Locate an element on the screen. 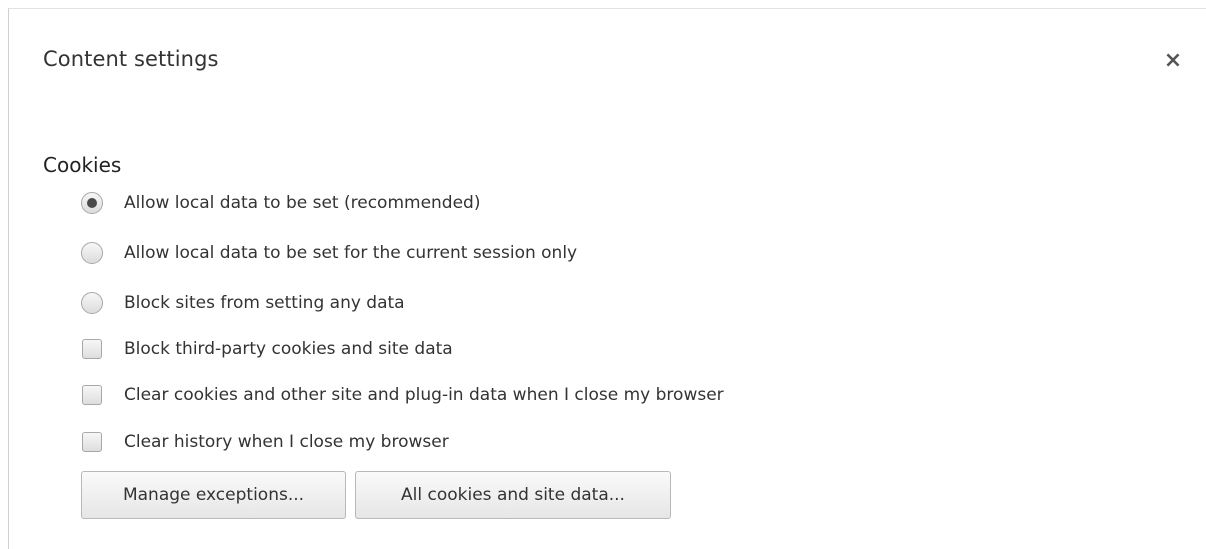 This screenshot has height=549, width=1206. radio-button-selected is located at coordinates (92, 203).